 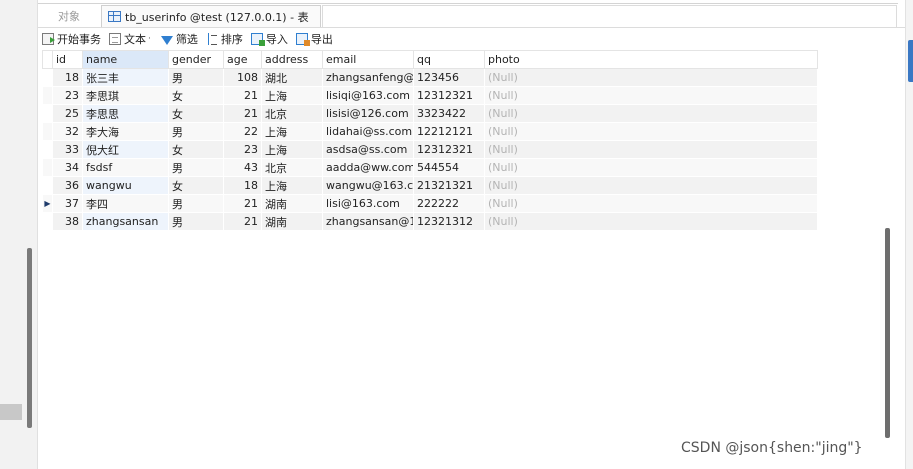 What do you see at coordinates (368, 95) in the screenshot?
I see `cell-email: lisiqi@163.com` at bounding box center [368, 95].